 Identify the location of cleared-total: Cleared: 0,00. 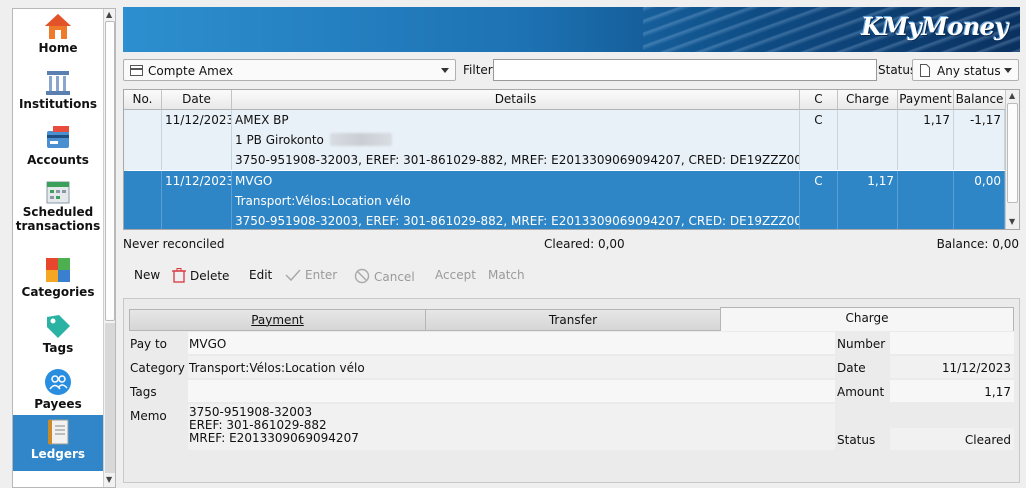
(584, 244).